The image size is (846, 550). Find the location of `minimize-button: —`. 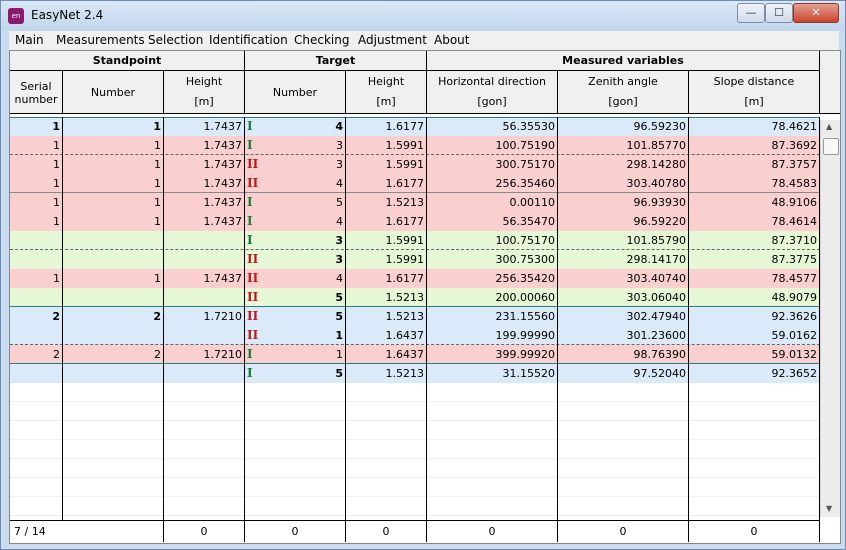

minimize-button: — is located at coordinates (751, 13).